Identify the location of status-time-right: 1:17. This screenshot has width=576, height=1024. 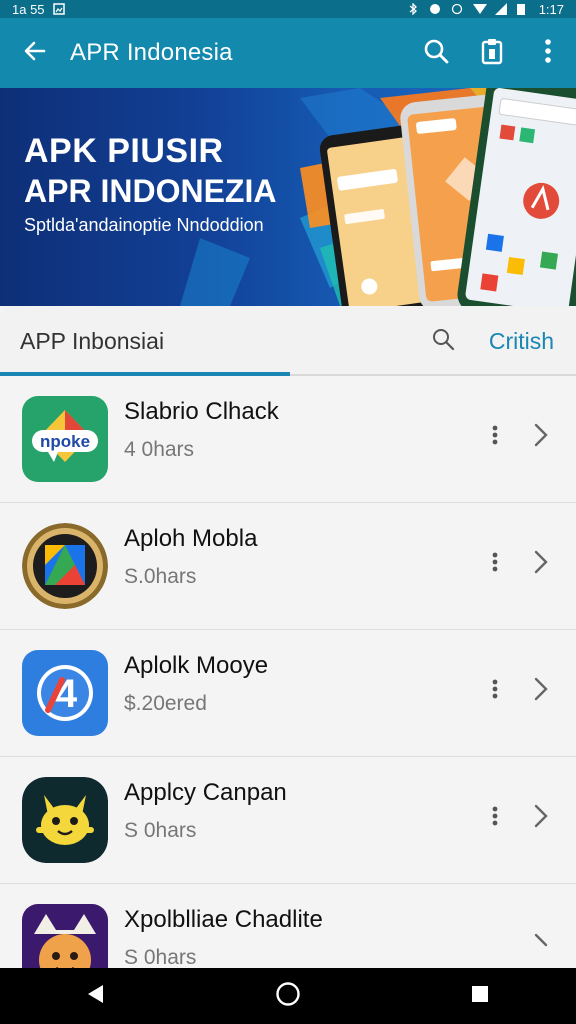
(551, 9).